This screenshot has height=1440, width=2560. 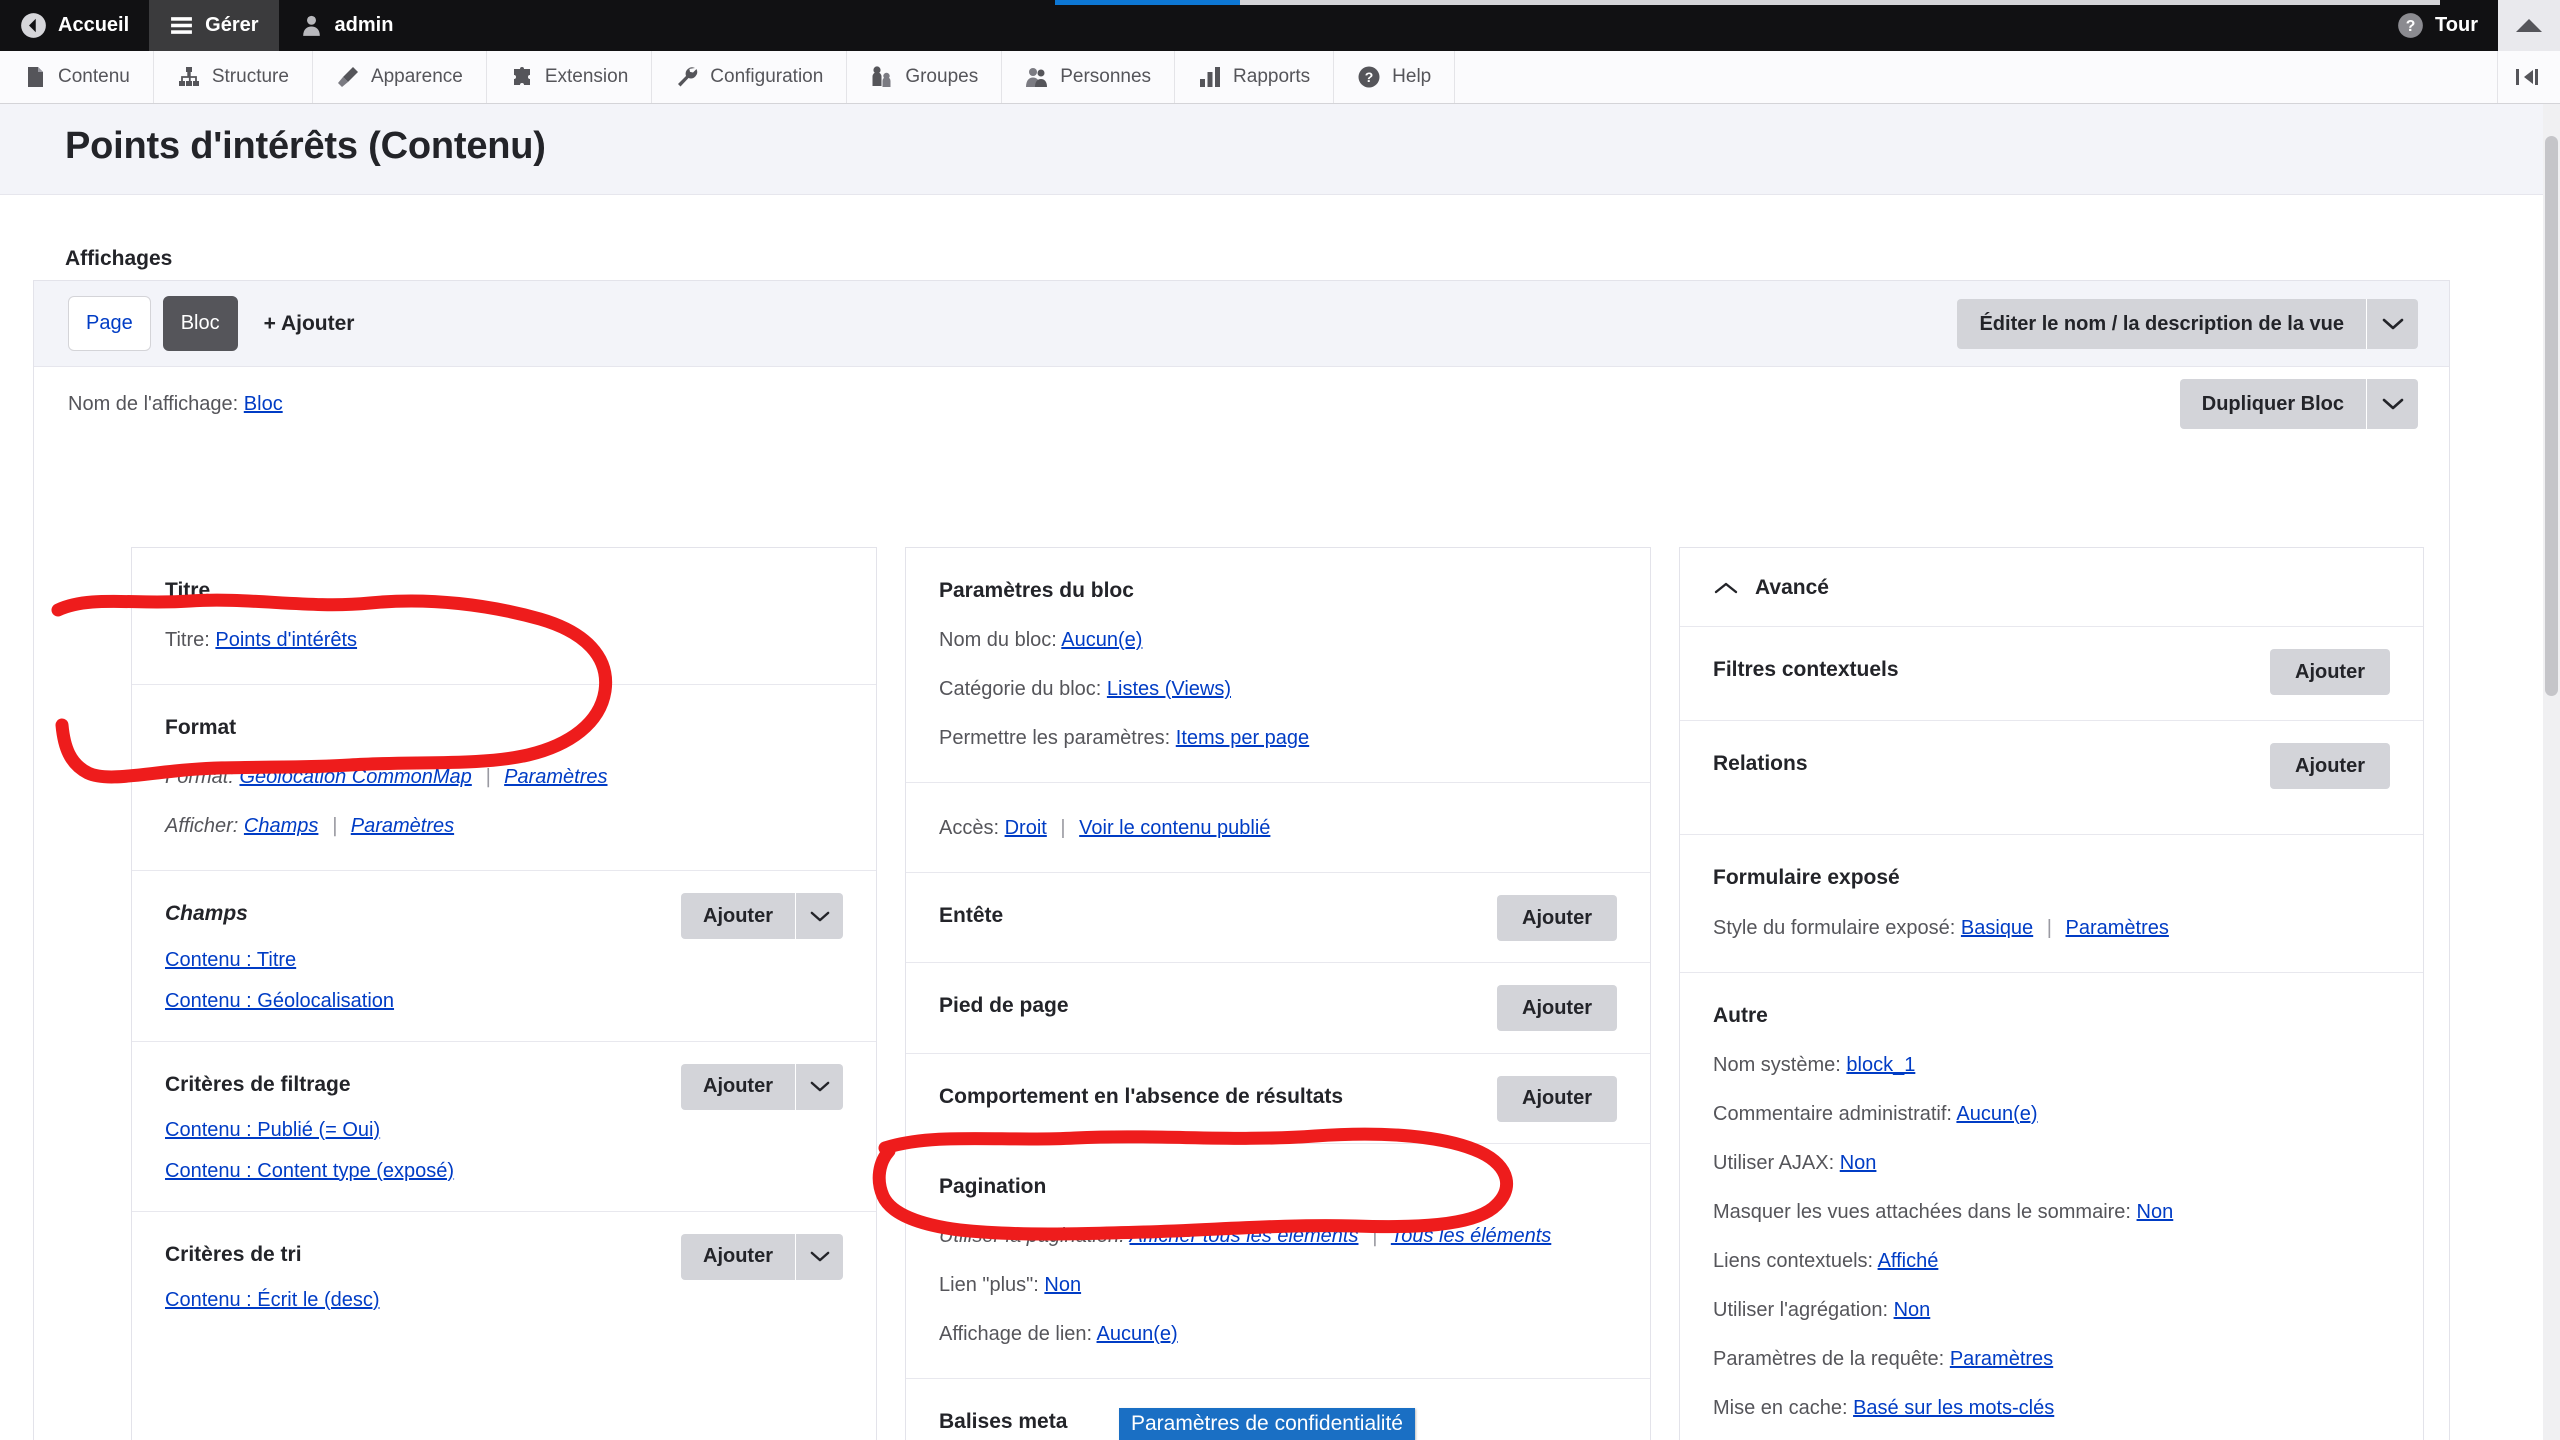 What do you see at coordinates (738, 1086) in the screenshot?
I see `filtres-add-button: Ajouter` at bounding box center [738, 1086].